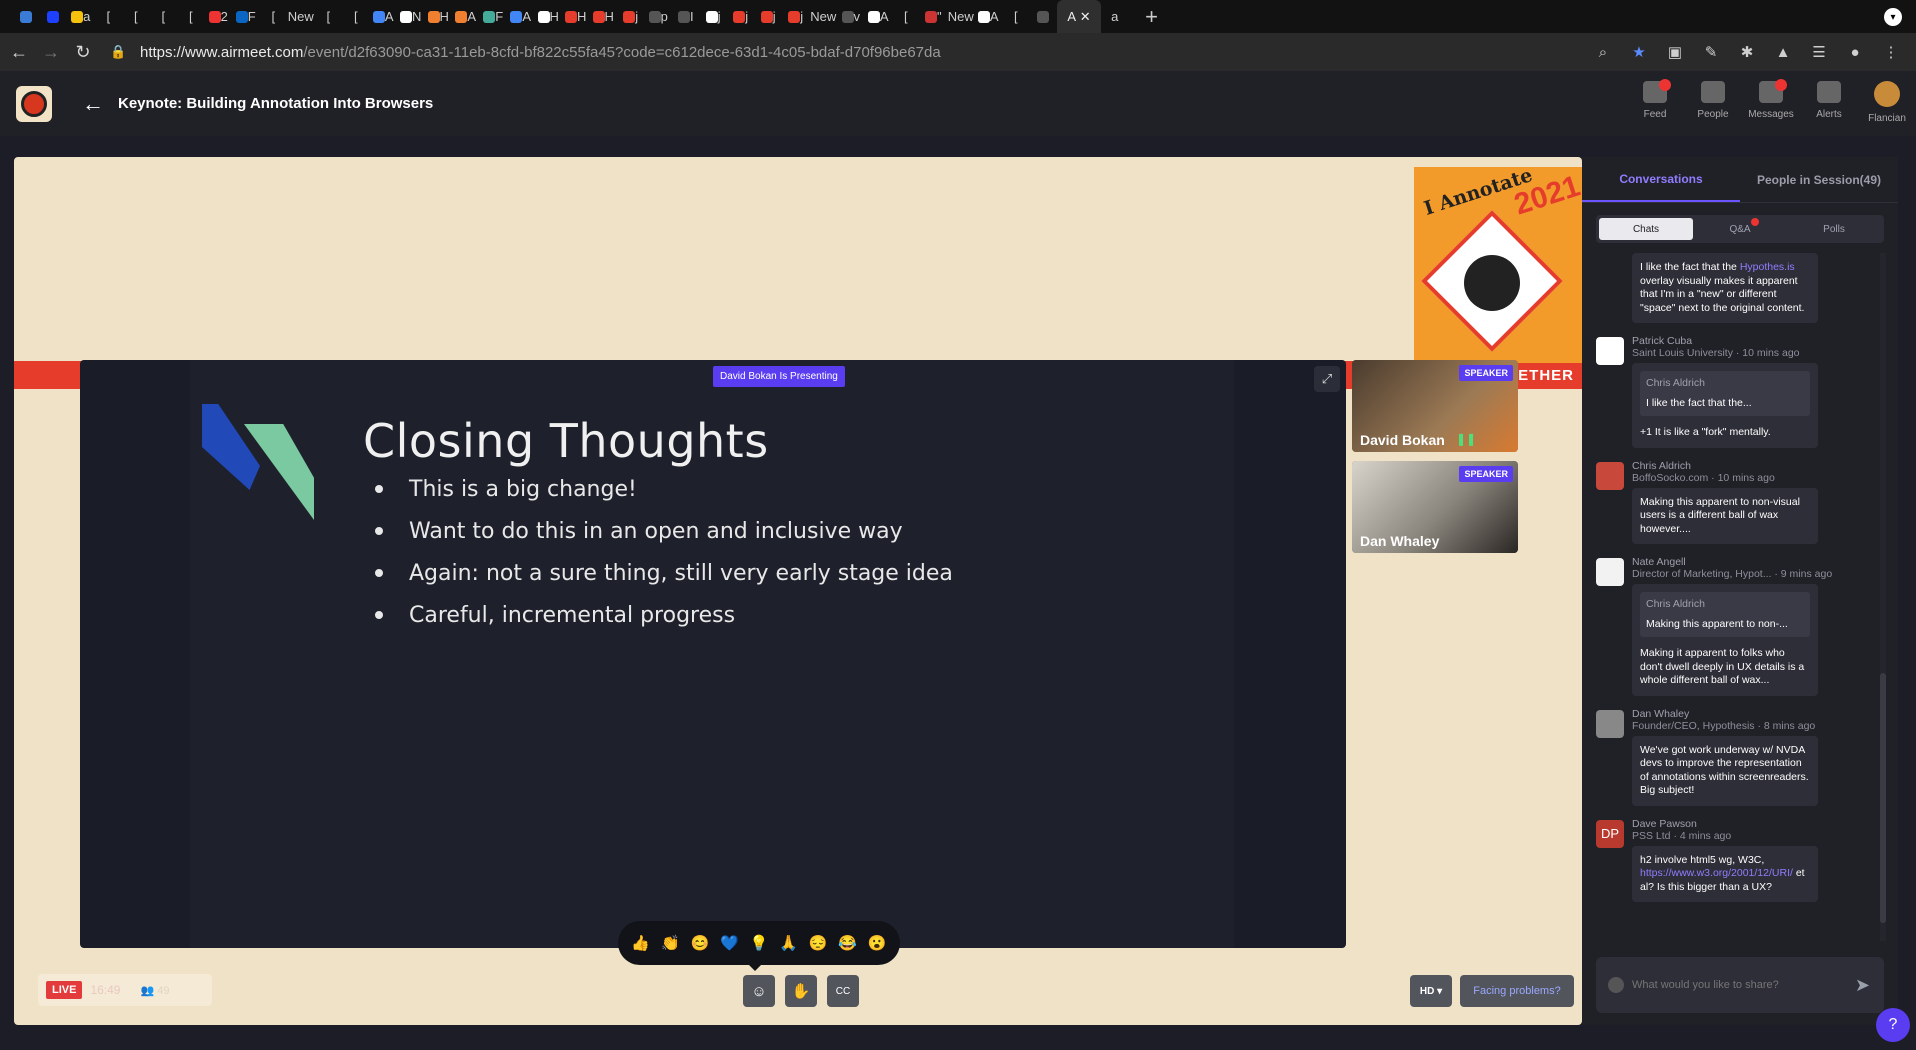 This screenshot has height=1050, width=1916. What do you see at coordinates (1771, 101) in the screenshot?
I see `nav-messages: Messages` at bounding box center [1771, 101].